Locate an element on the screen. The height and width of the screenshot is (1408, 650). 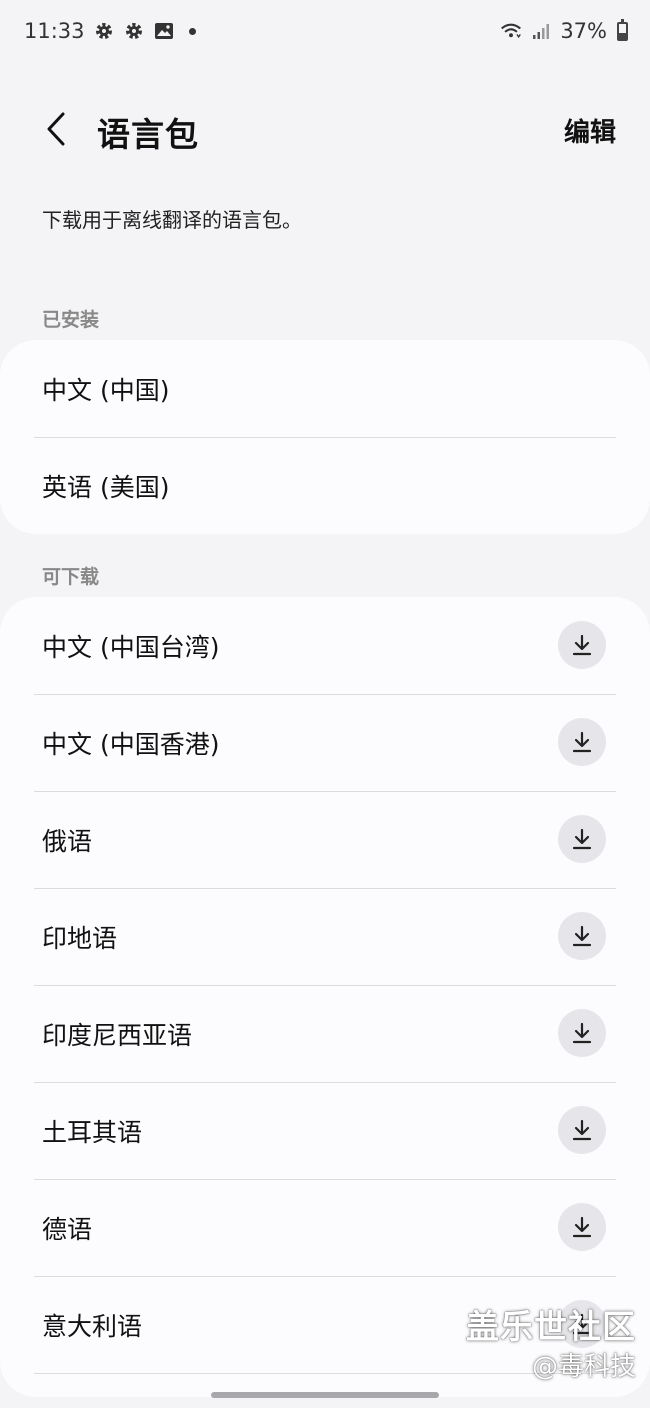
list-item: 英语 (美国) is located at coordinates (325, 485).